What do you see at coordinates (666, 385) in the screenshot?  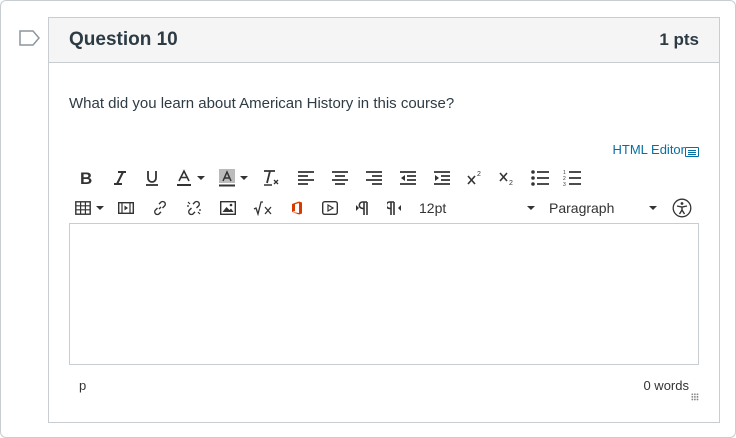 I see `word-count: 0 words` at bounding box center [666, 385].